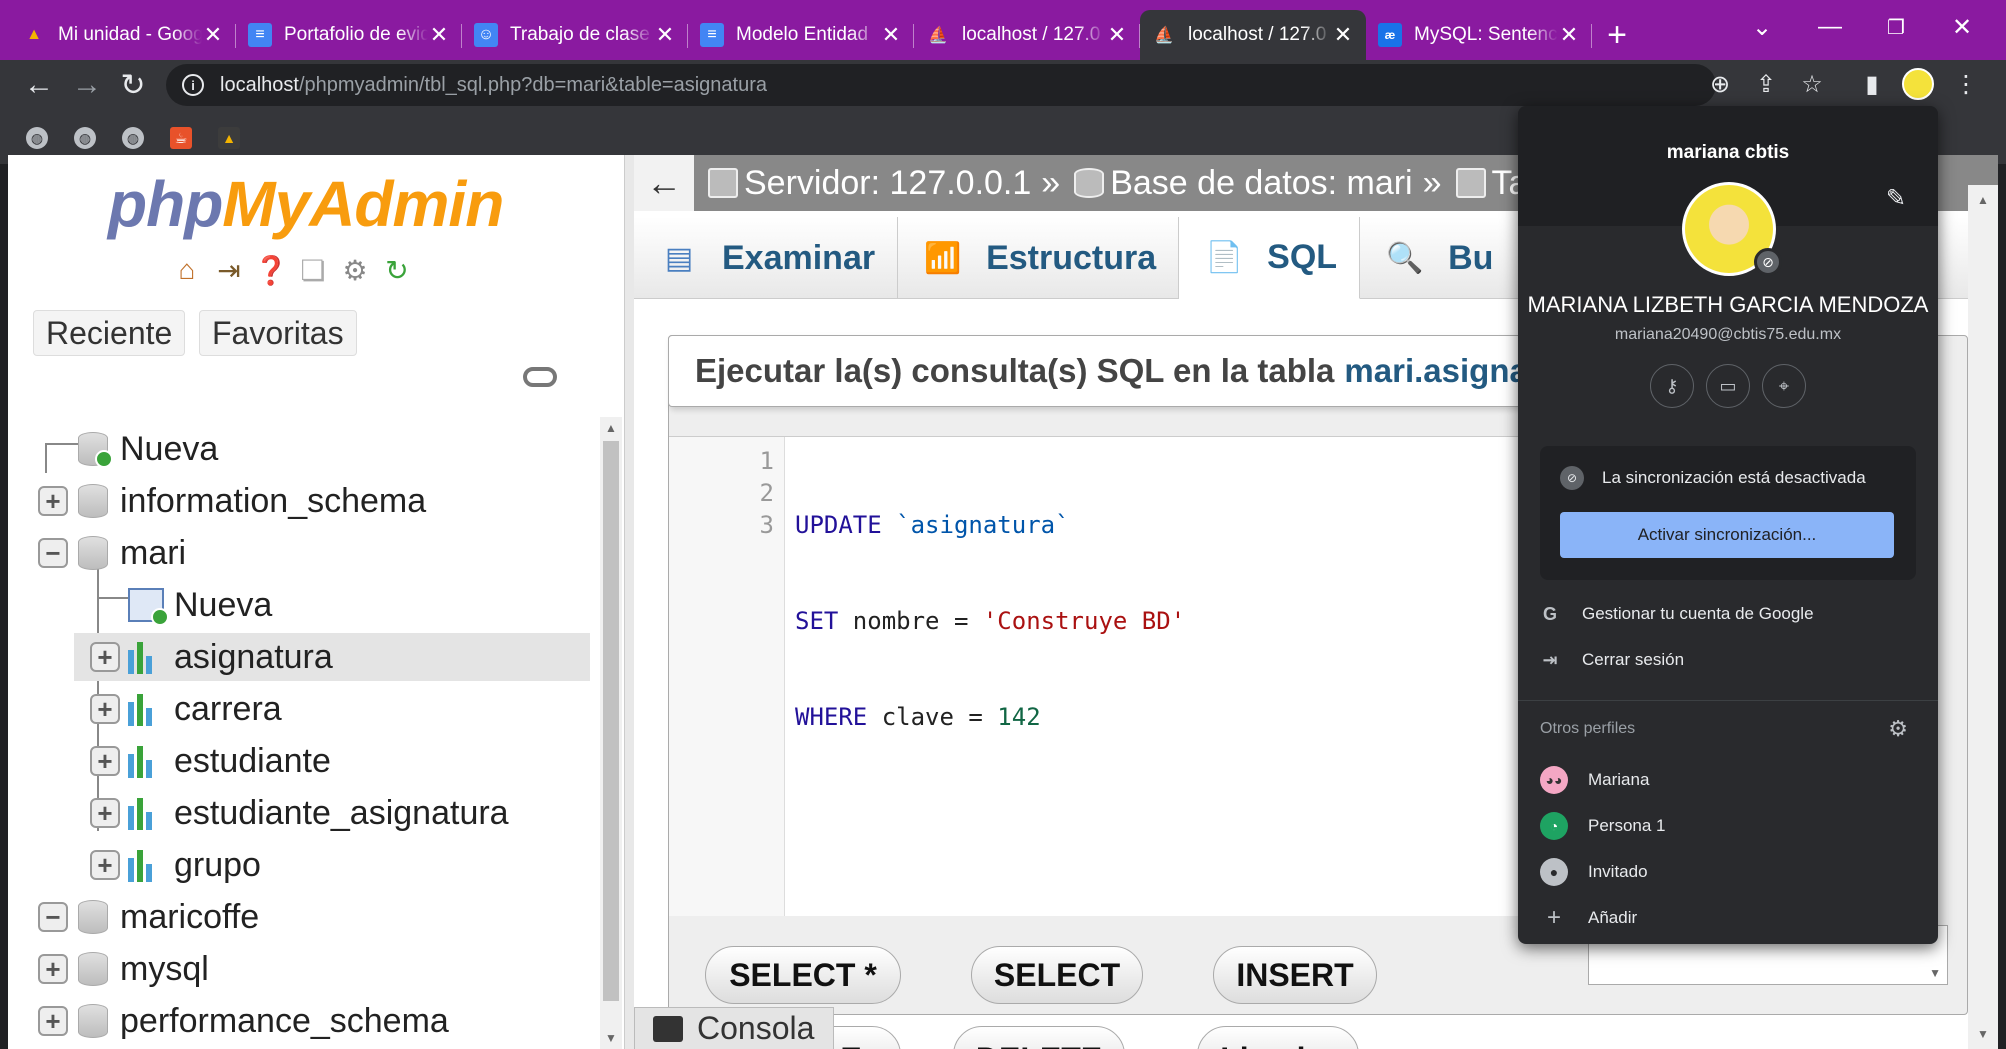  What do you see at coordinates (193, 85) in the screenshot?
I see `site-info-icon: i` at bounding box center [193, 85].